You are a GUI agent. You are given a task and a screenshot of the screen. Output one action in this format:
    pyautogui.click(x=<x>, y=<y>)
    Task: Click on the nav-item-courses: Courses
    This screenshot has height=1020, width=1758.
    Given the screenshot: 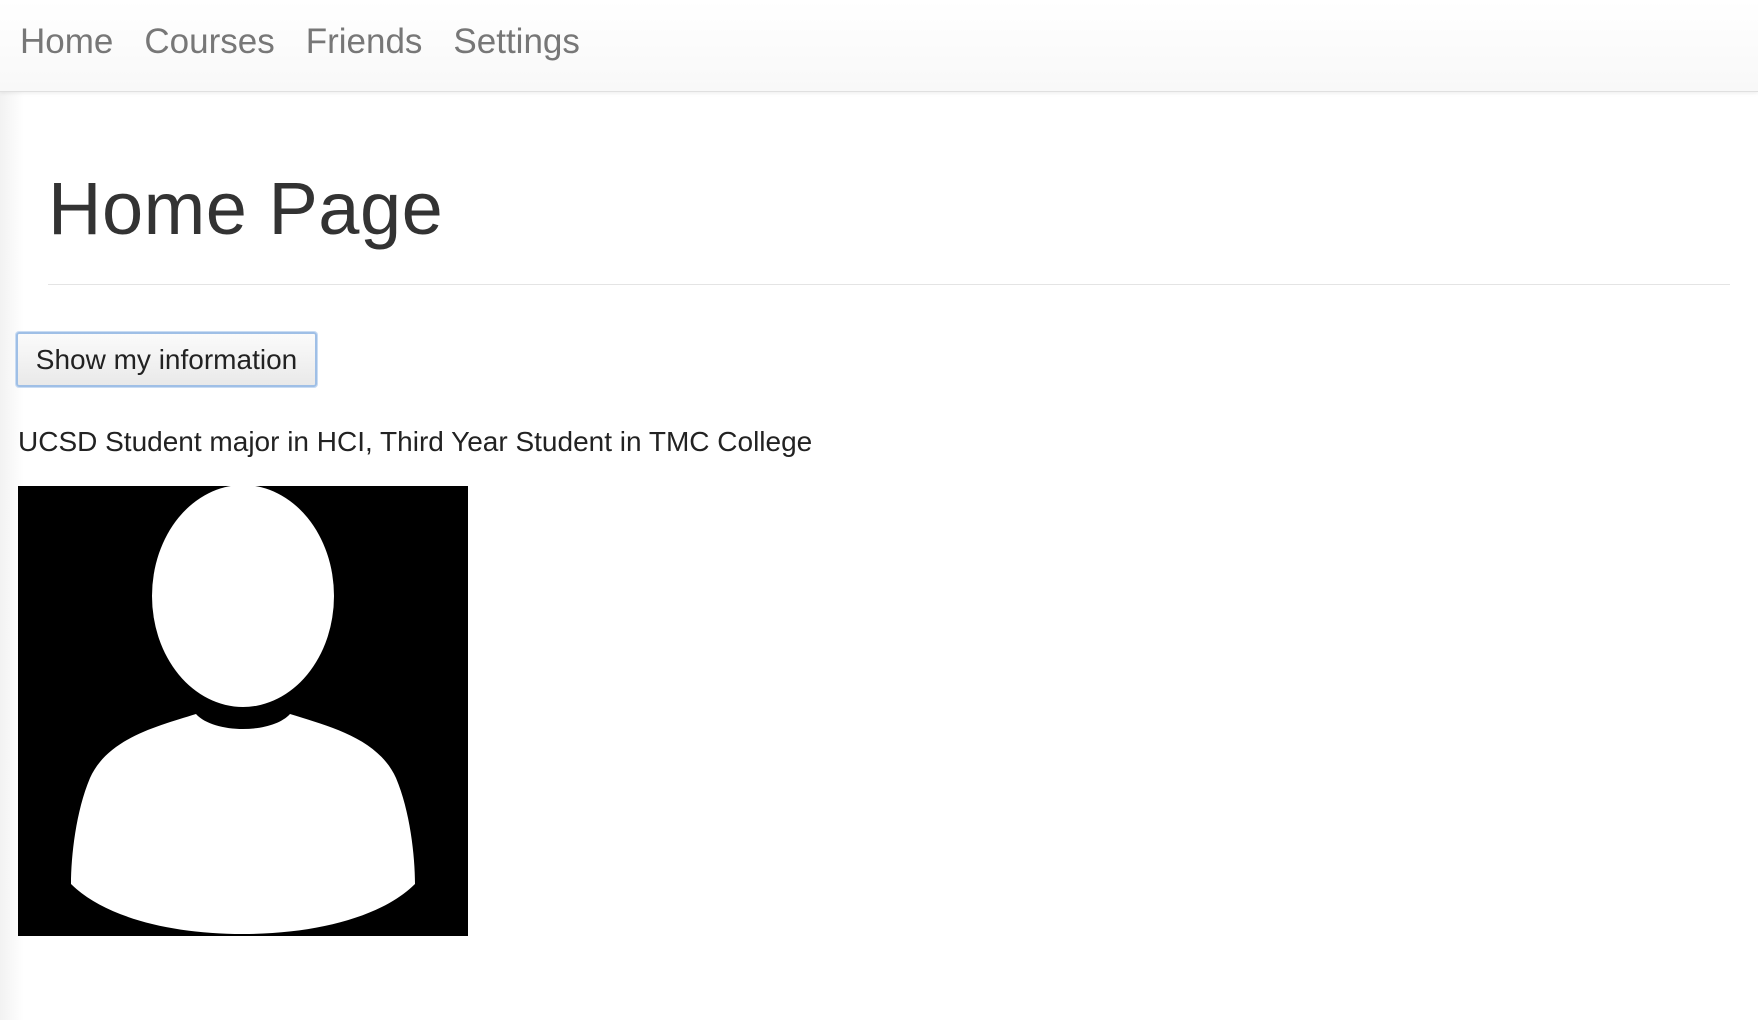 What is the action you would take?
    pyautogui.click(x=209, y=41)
    